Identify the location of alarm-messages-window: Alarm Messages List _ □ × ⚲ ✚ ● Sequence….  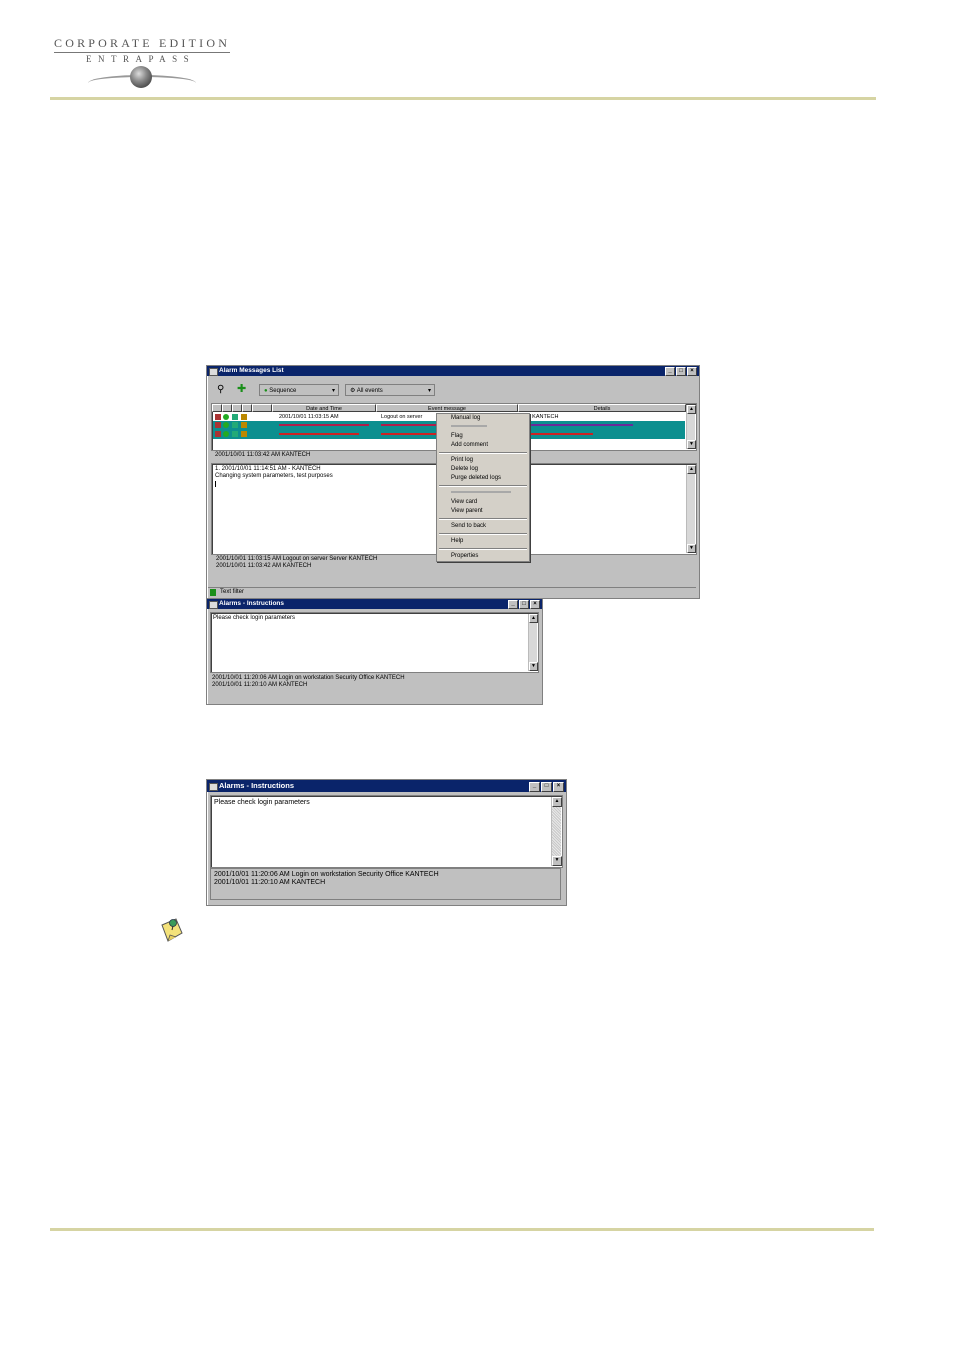
(453, 482).